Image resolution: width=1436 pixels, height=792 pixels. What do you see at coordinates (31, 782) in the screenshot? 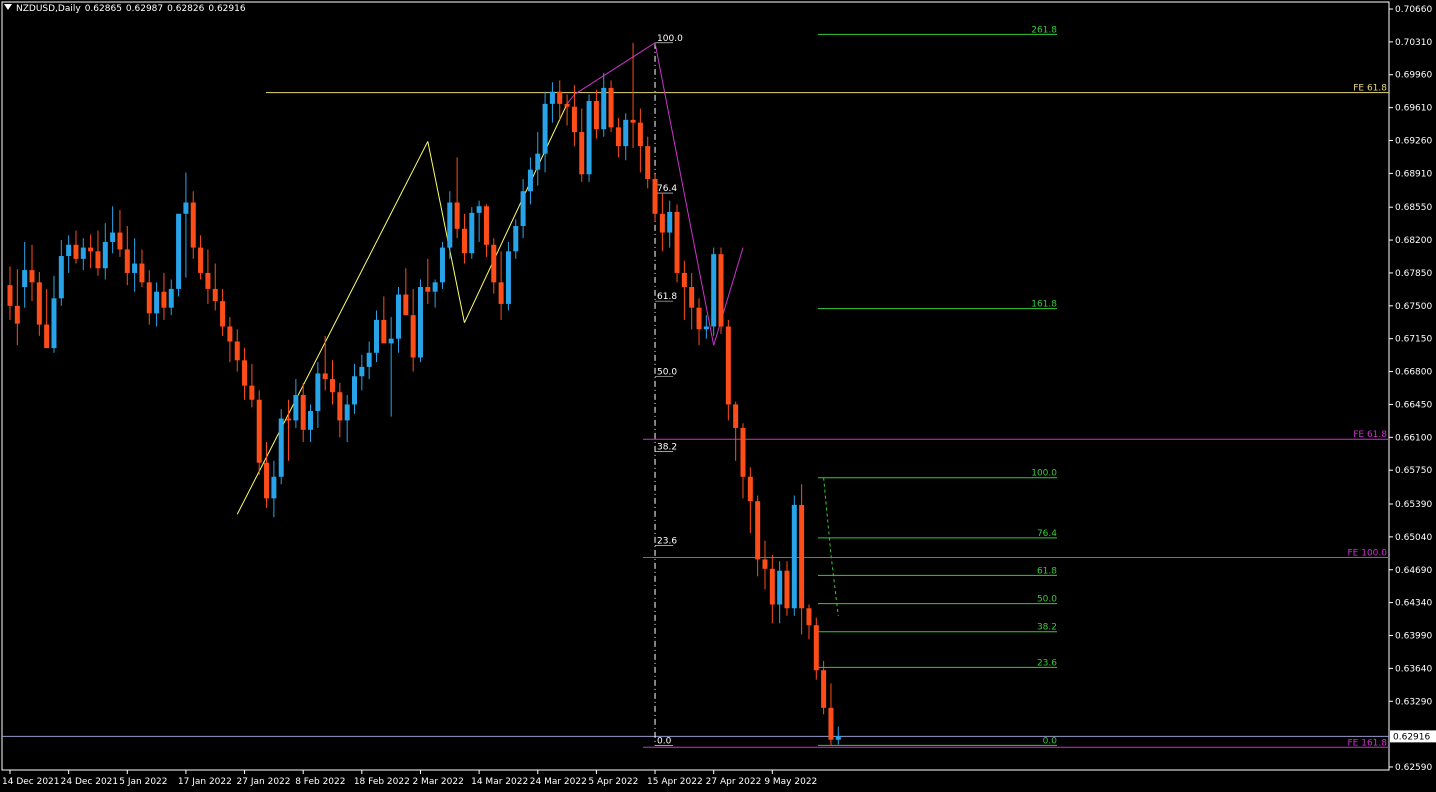
I see `x-tick-label: 14 Dec 2021` at bounding box center [31, 782].